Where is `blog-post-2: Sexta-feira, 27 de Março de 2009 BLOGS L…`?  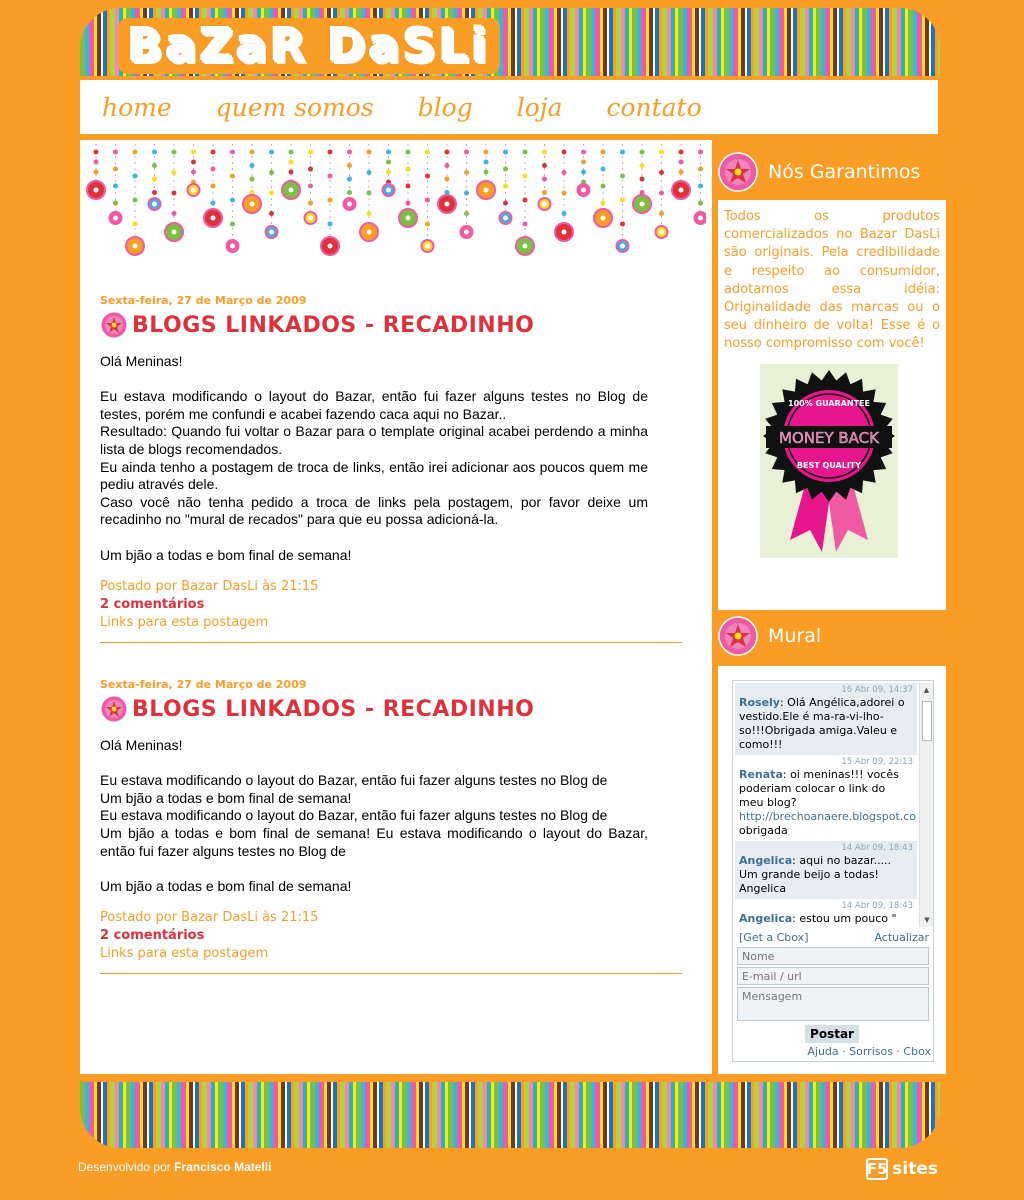
blog-post-2: Sexta-feira, 27 de Março de 2009 BLOGS L… is located at coordinates (391, 826).